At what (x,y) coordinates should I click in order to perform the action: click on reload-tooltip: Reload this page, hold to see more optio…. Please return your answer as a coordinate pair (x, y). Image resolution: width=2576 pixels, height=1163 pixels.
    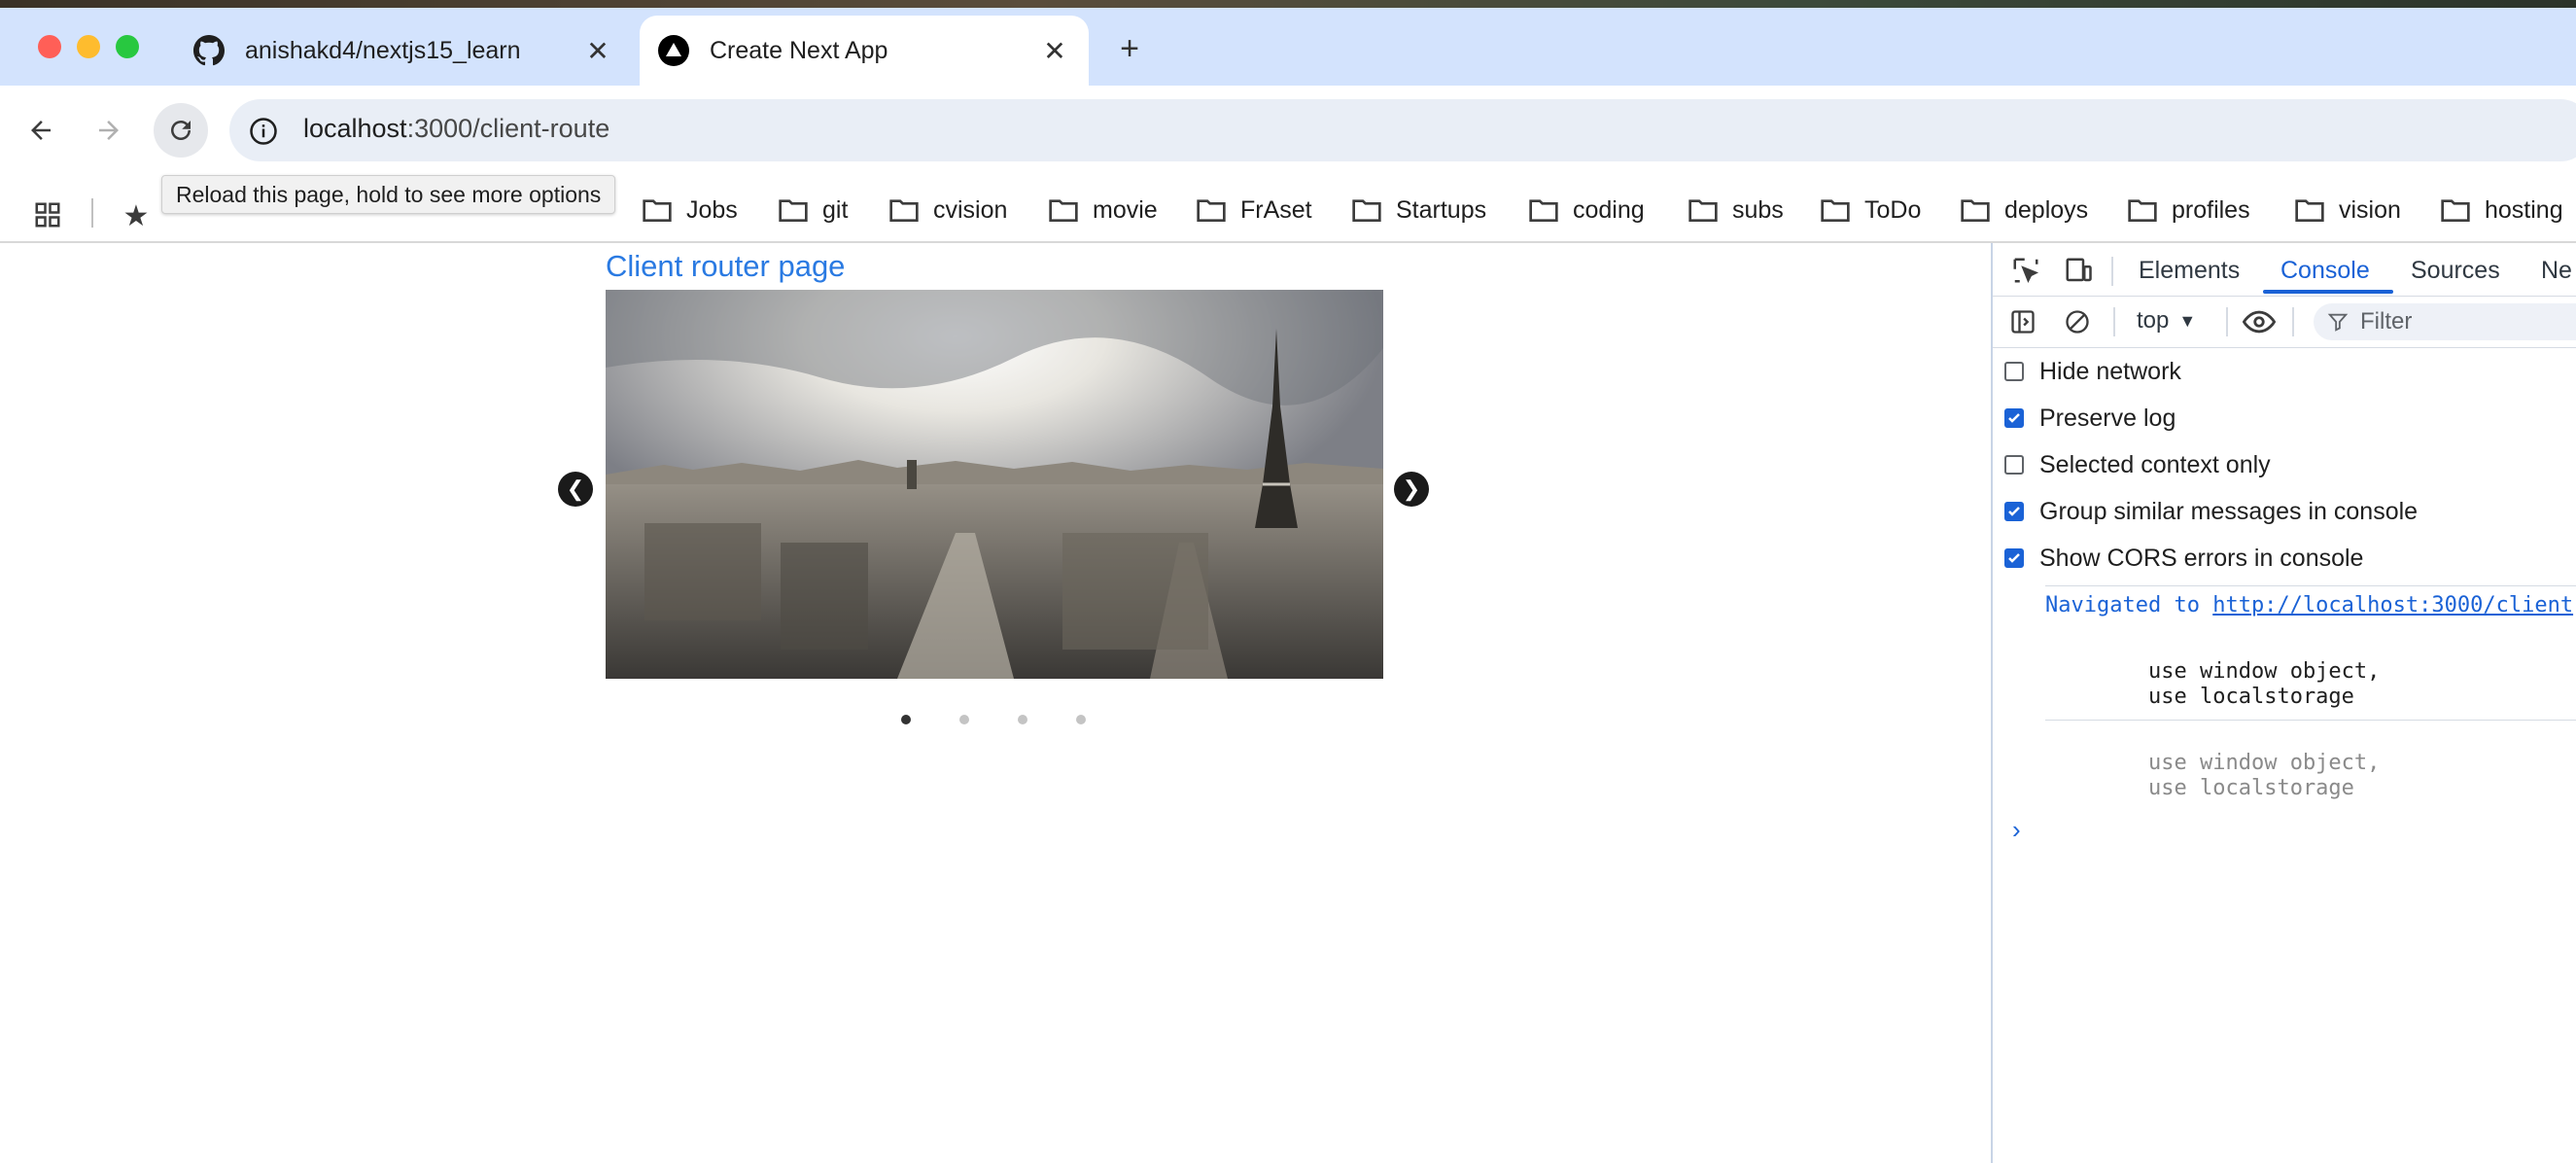
    Looking at the image, I should click on (388, 194).